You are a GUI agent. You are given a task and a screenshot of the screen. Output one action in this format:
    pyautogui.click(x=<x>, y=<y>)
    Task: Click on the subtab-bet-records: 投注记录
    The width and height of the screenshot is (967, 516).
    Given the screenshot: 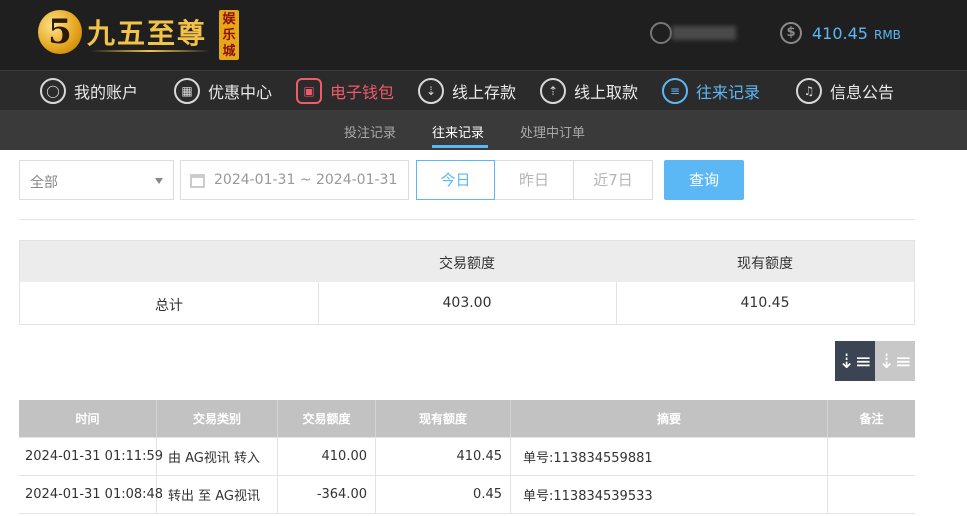 What is the action you would take?
    pyautogui.click(x=370, y=131)
    